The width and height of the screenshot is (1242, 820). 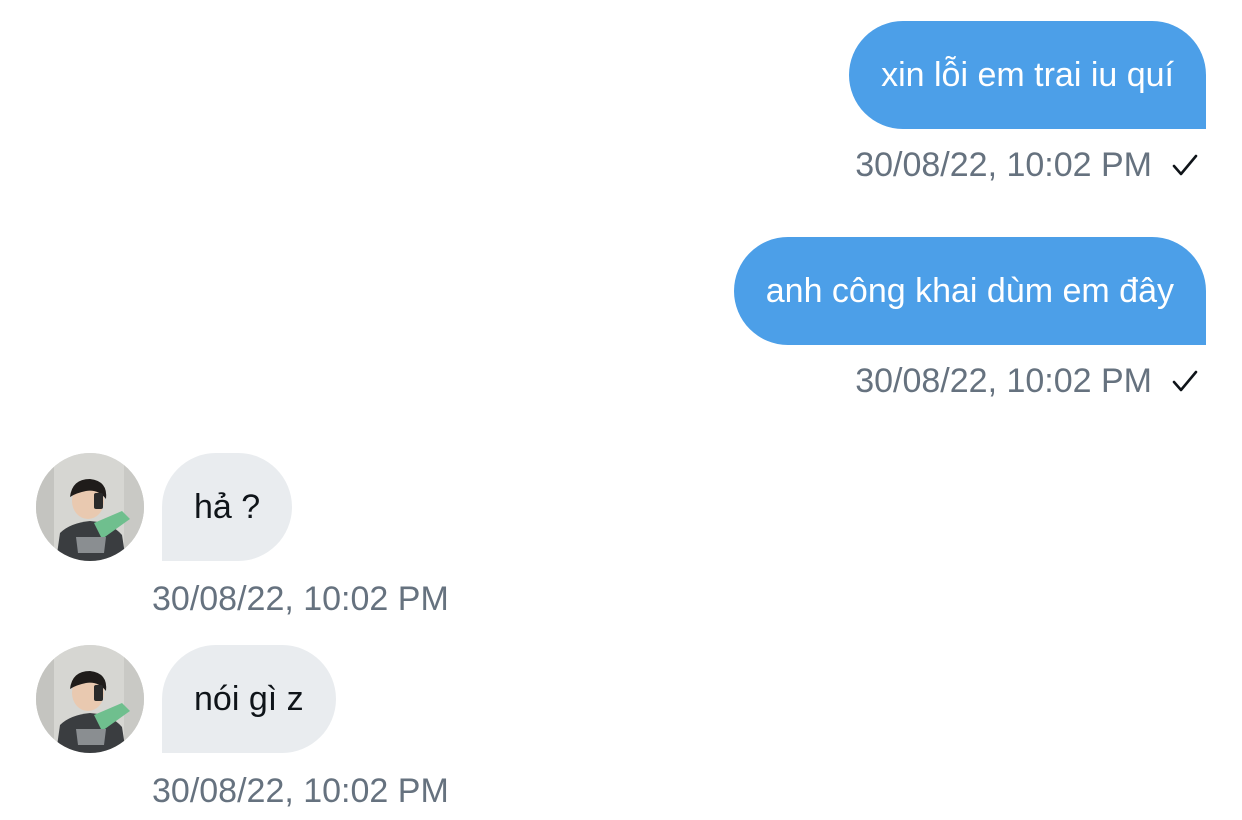 I want to click on message-text: anh công khai dùm em đây, so click(x=969, y=291).